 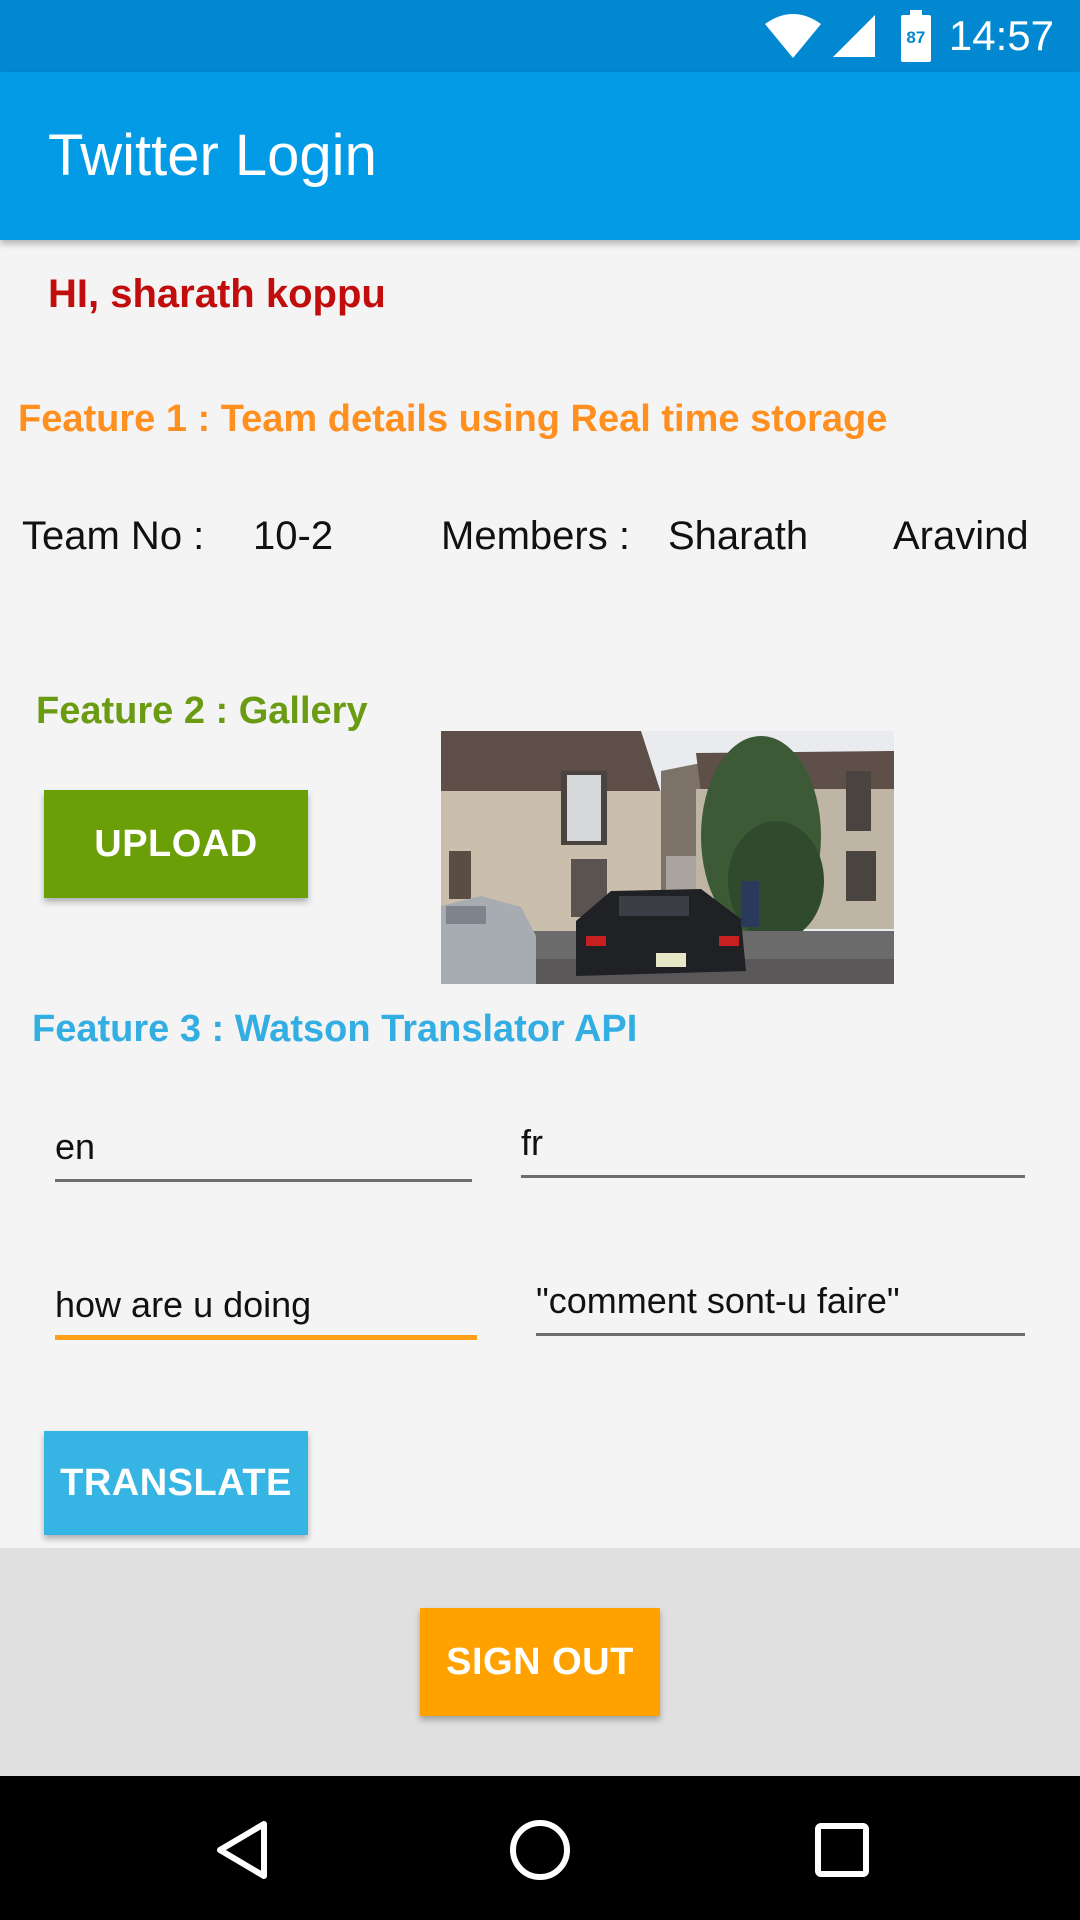 I want to click on team-no-value: 10-2, so click(x=293, y=536).